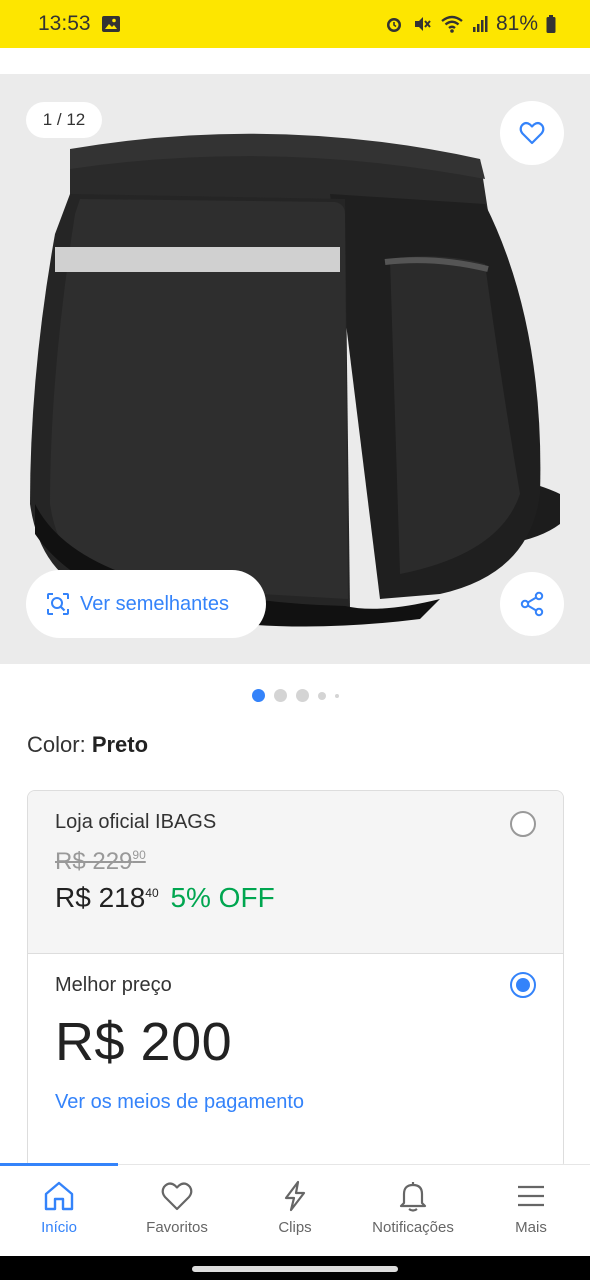  I want to click on share-icon, so click(532, 604).